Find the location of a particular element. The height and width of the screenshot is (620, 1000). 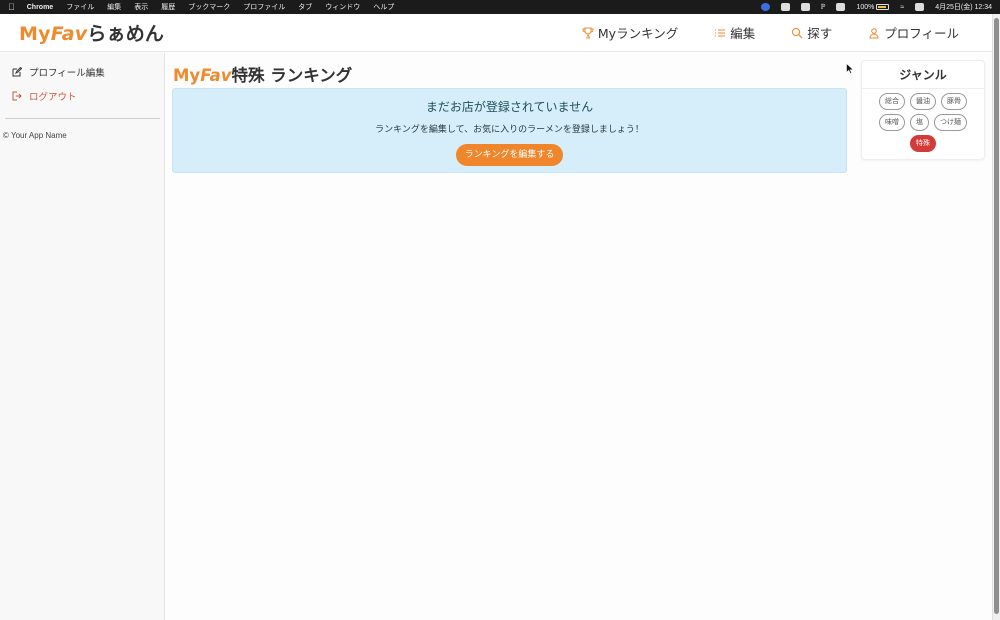

list-icon is located at coordinates (720, 32).